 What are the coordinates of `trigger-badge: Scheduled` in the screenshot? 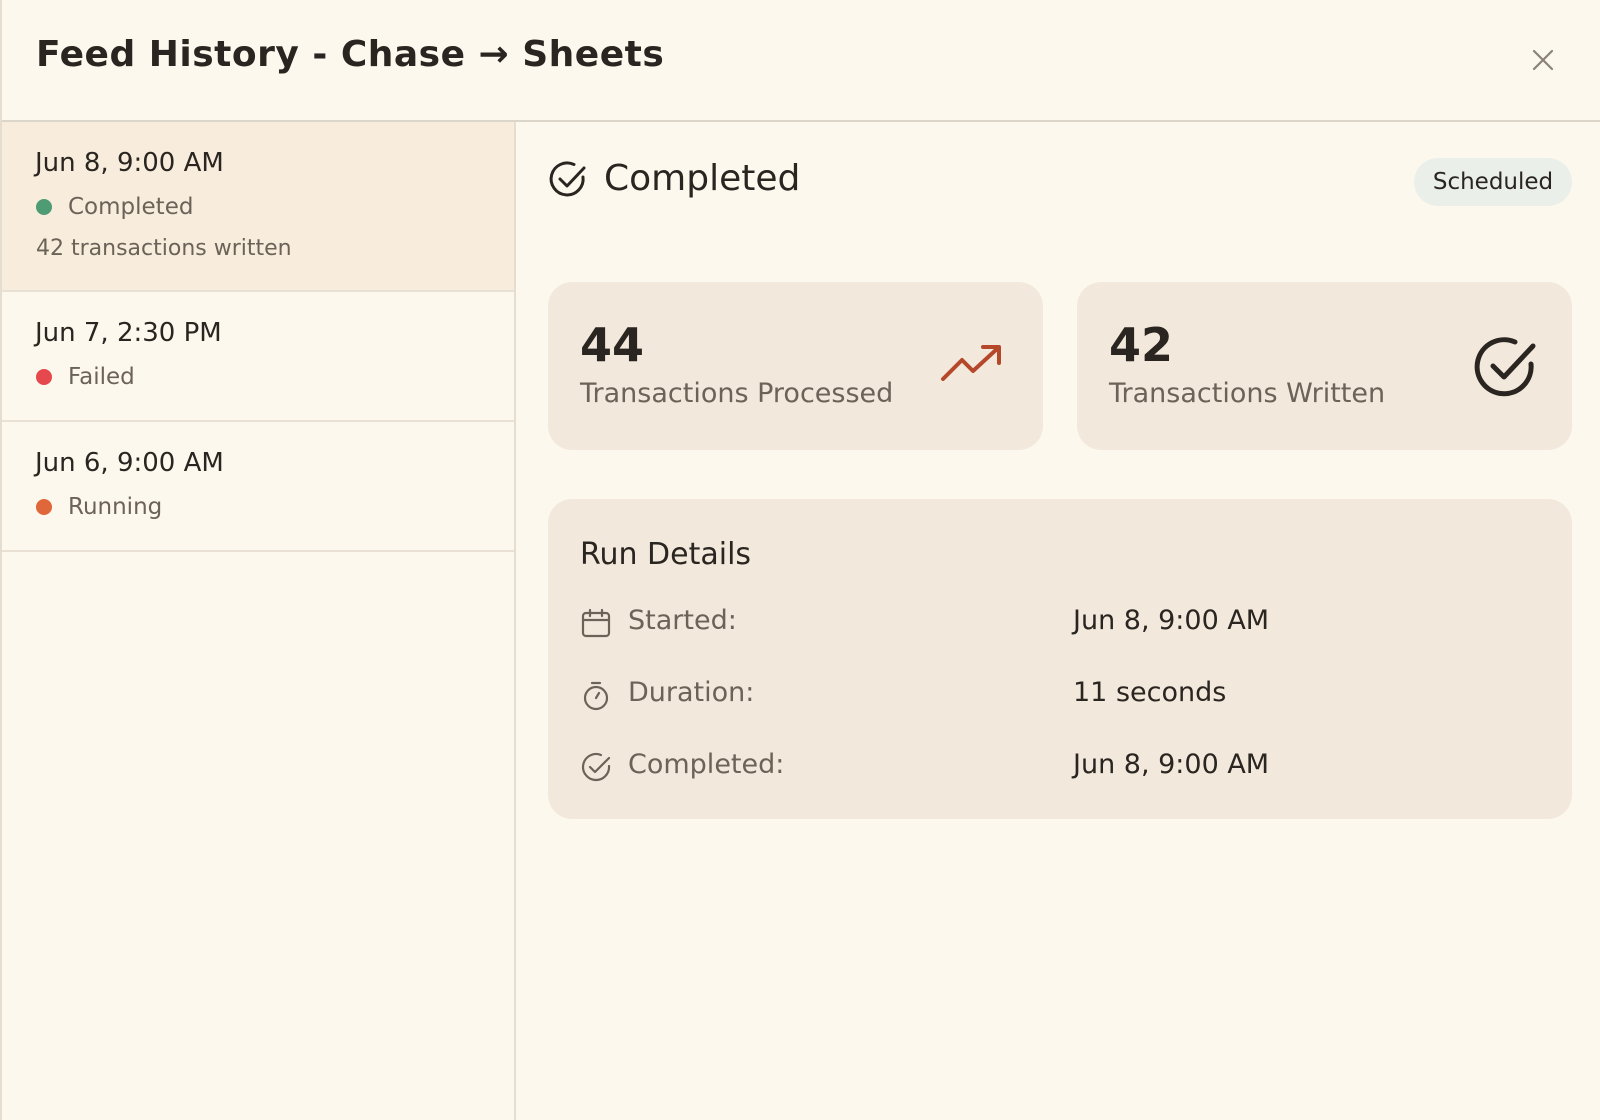 It's located at (1493, 182).